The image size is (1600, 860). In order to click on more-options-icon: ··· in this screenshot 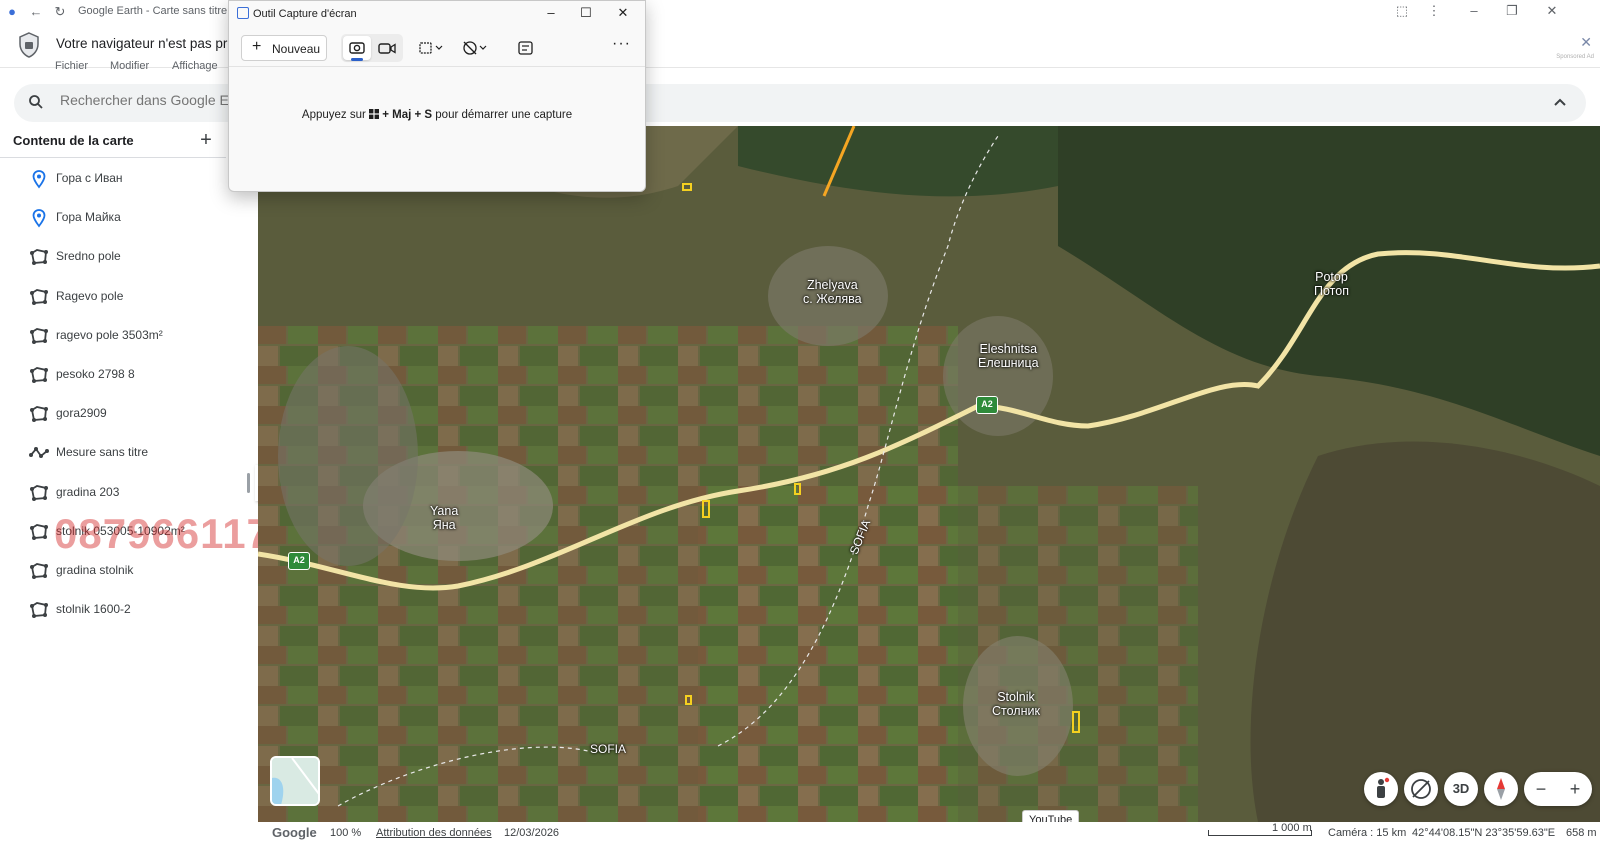, I will do `click(621, 44)`.